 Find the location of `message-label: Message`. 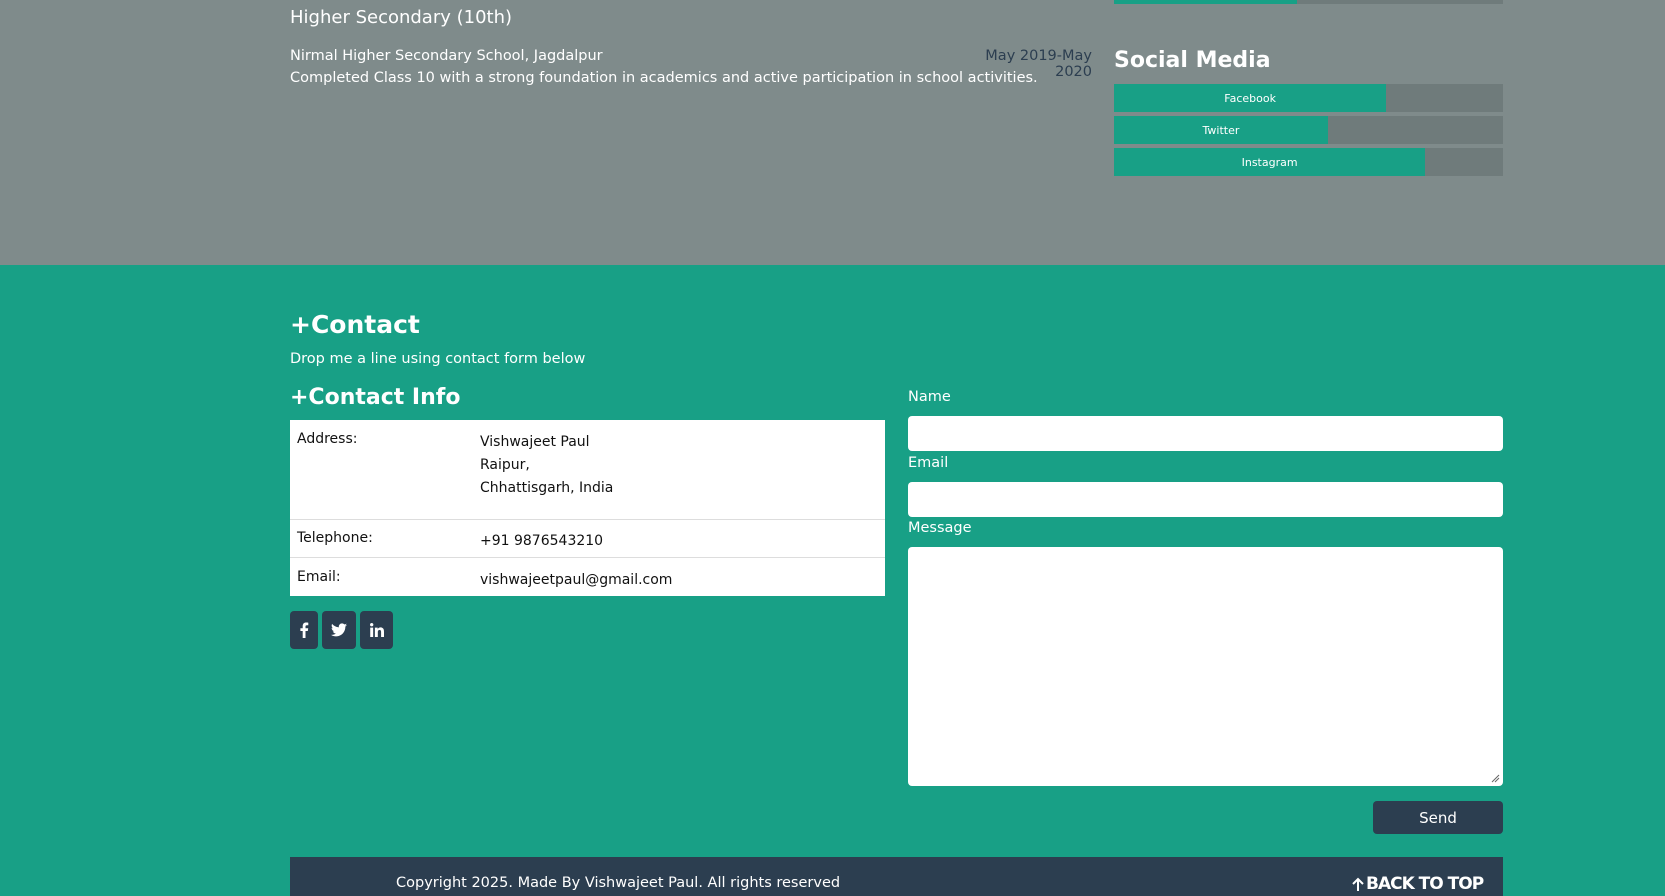

message-label: Message is located at coordinates (940, 528).